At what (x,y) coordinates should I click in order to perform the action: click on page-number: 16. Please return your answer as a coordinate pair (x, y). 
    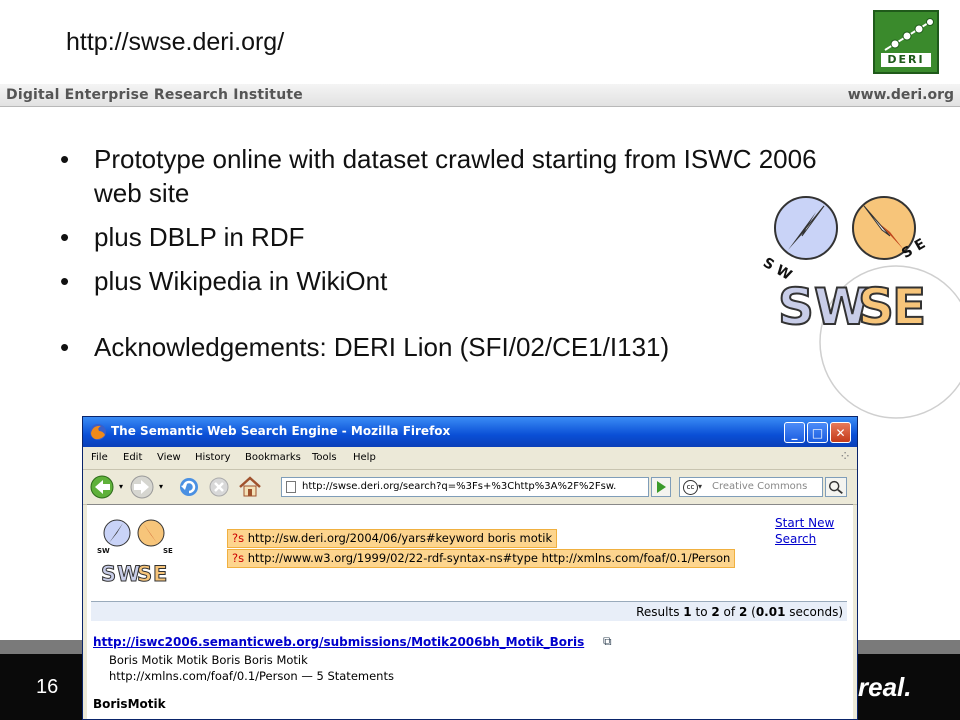
    Looking at the image, I should click on (47, 687).